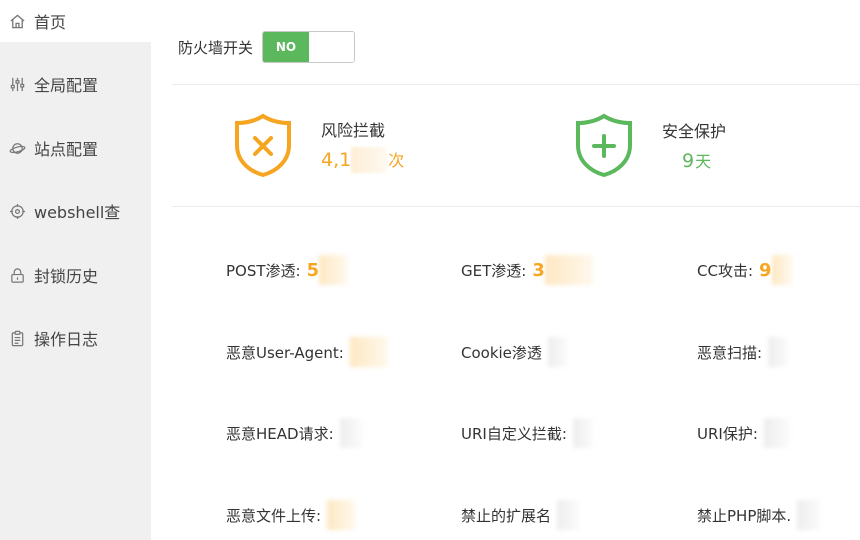 The height and width of the screenshot is (540, 860). I want to click on safe-protection-value: 9, so click(688, 161).